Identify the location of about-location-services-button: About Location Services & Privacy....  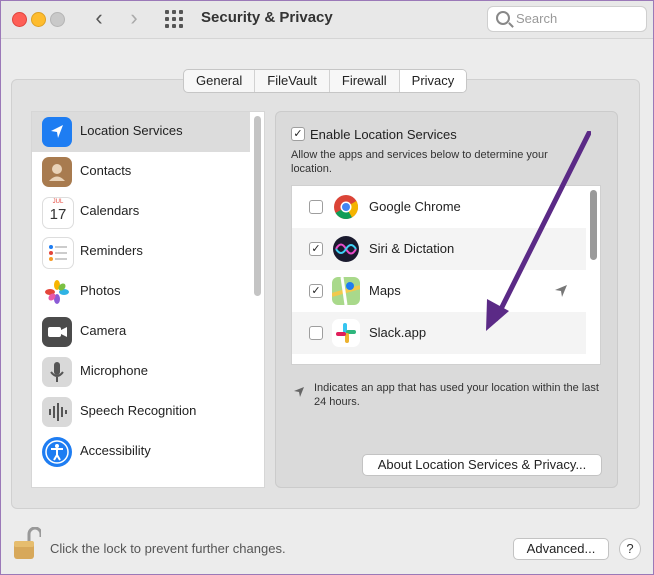
(482, 465).